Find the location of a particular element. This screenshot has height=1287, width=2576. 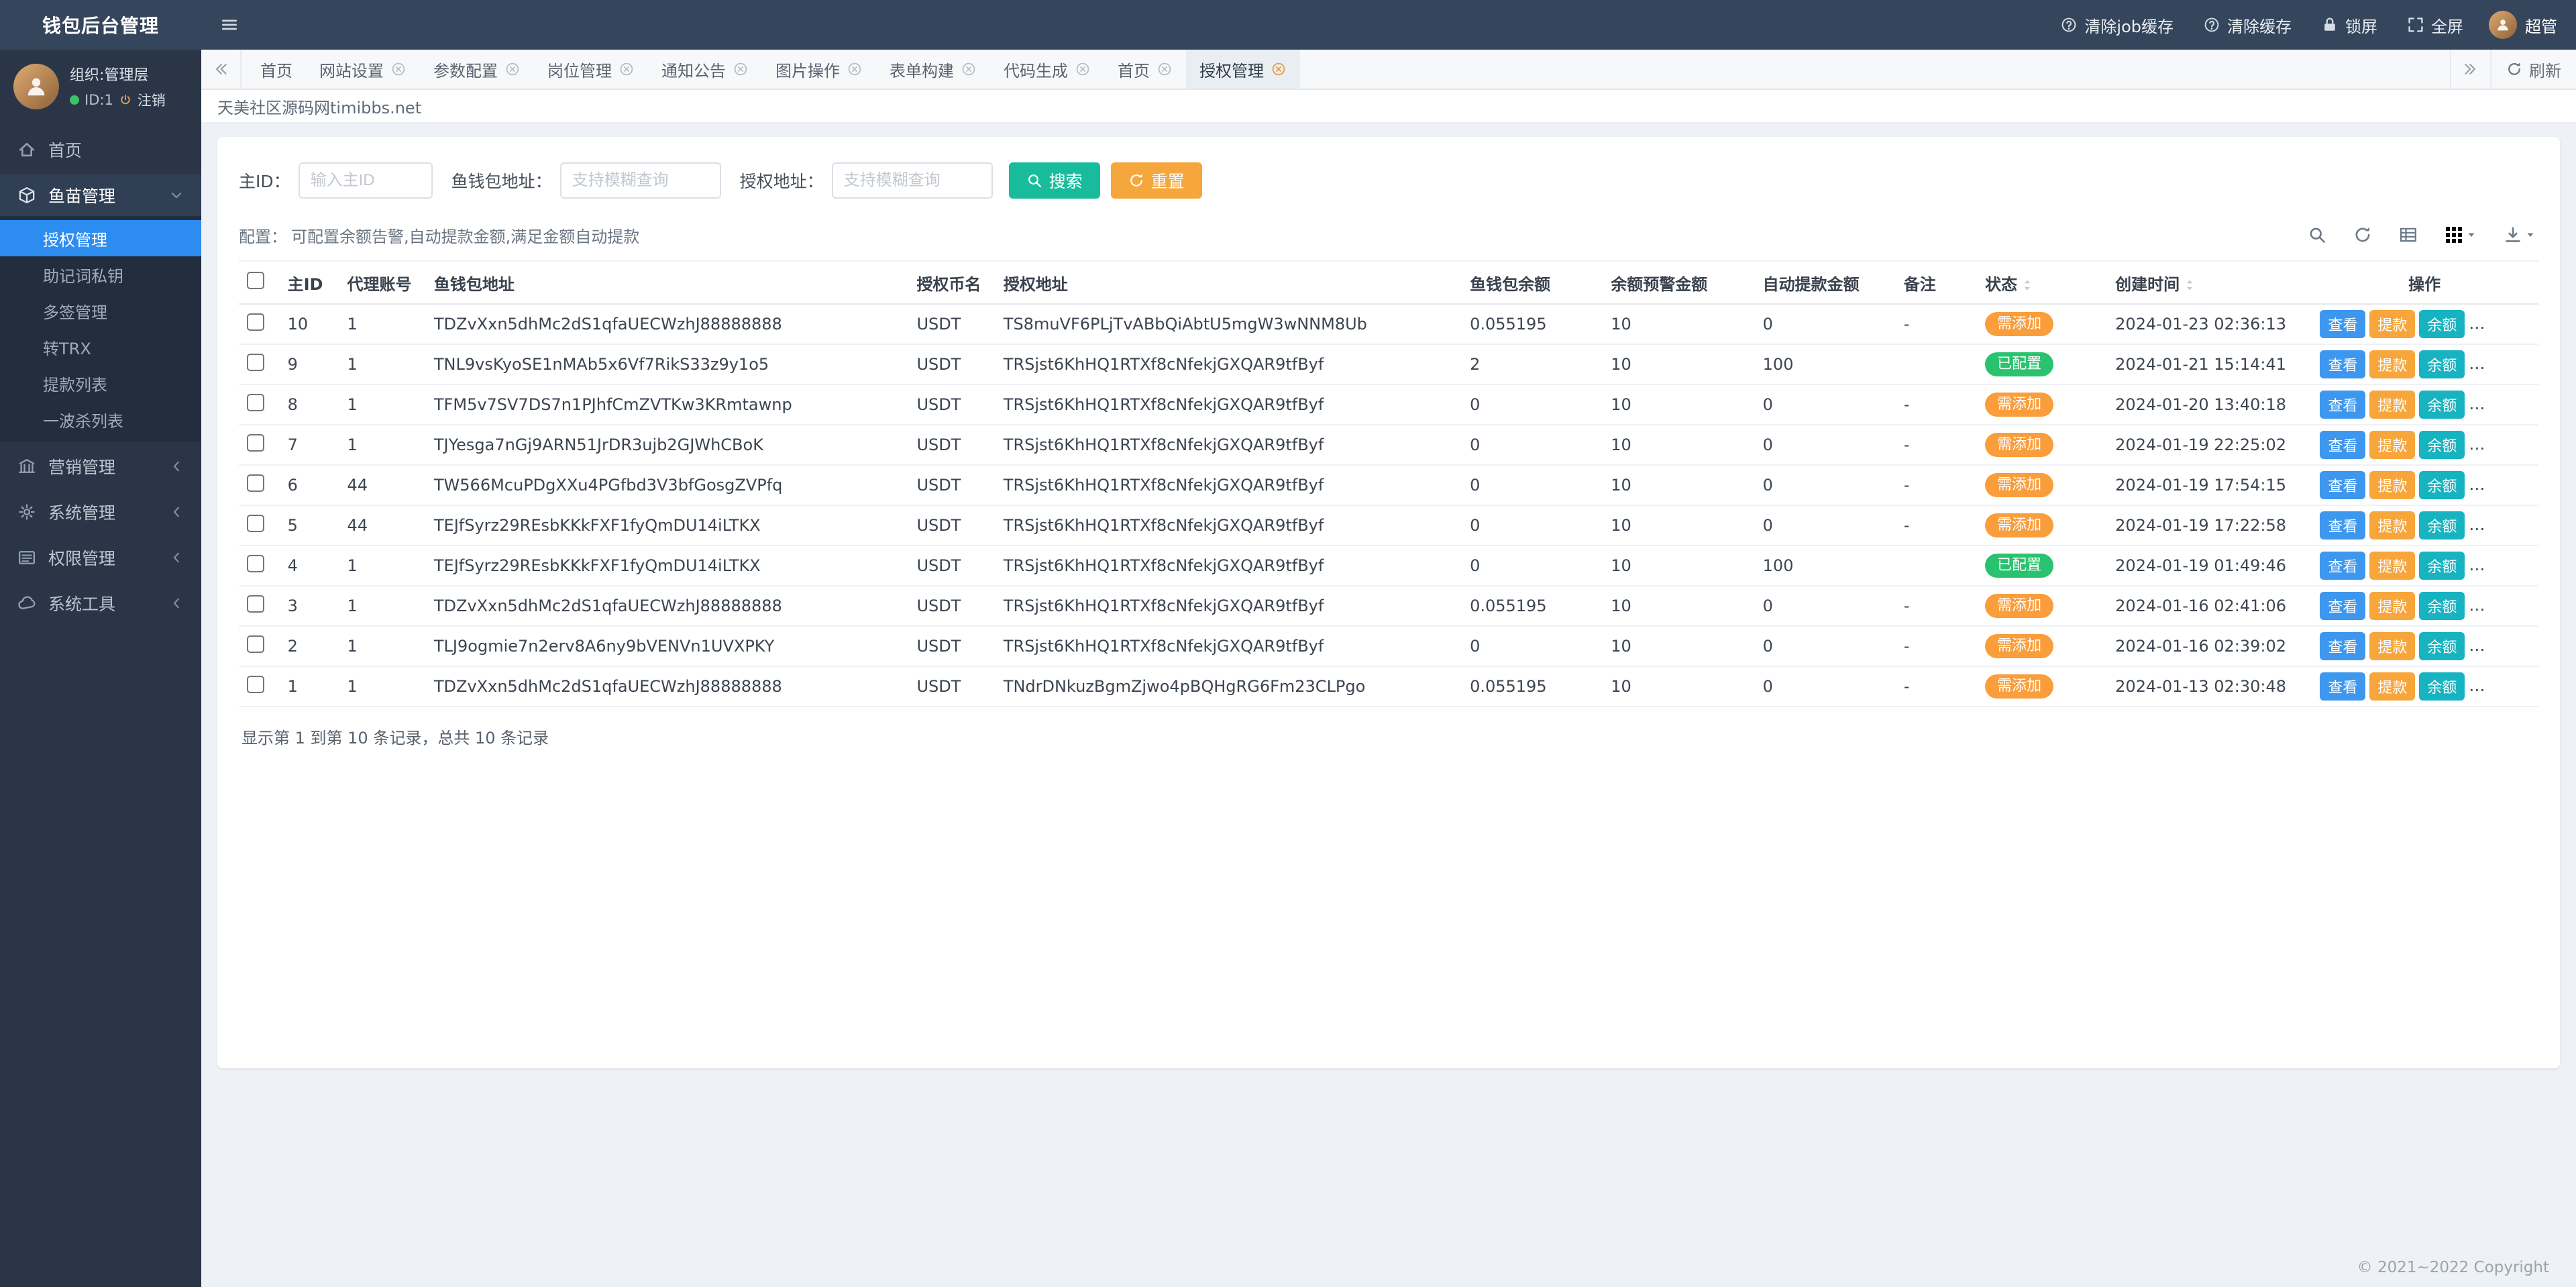

logout-link: 注销 is located at coordinates (152, 100).